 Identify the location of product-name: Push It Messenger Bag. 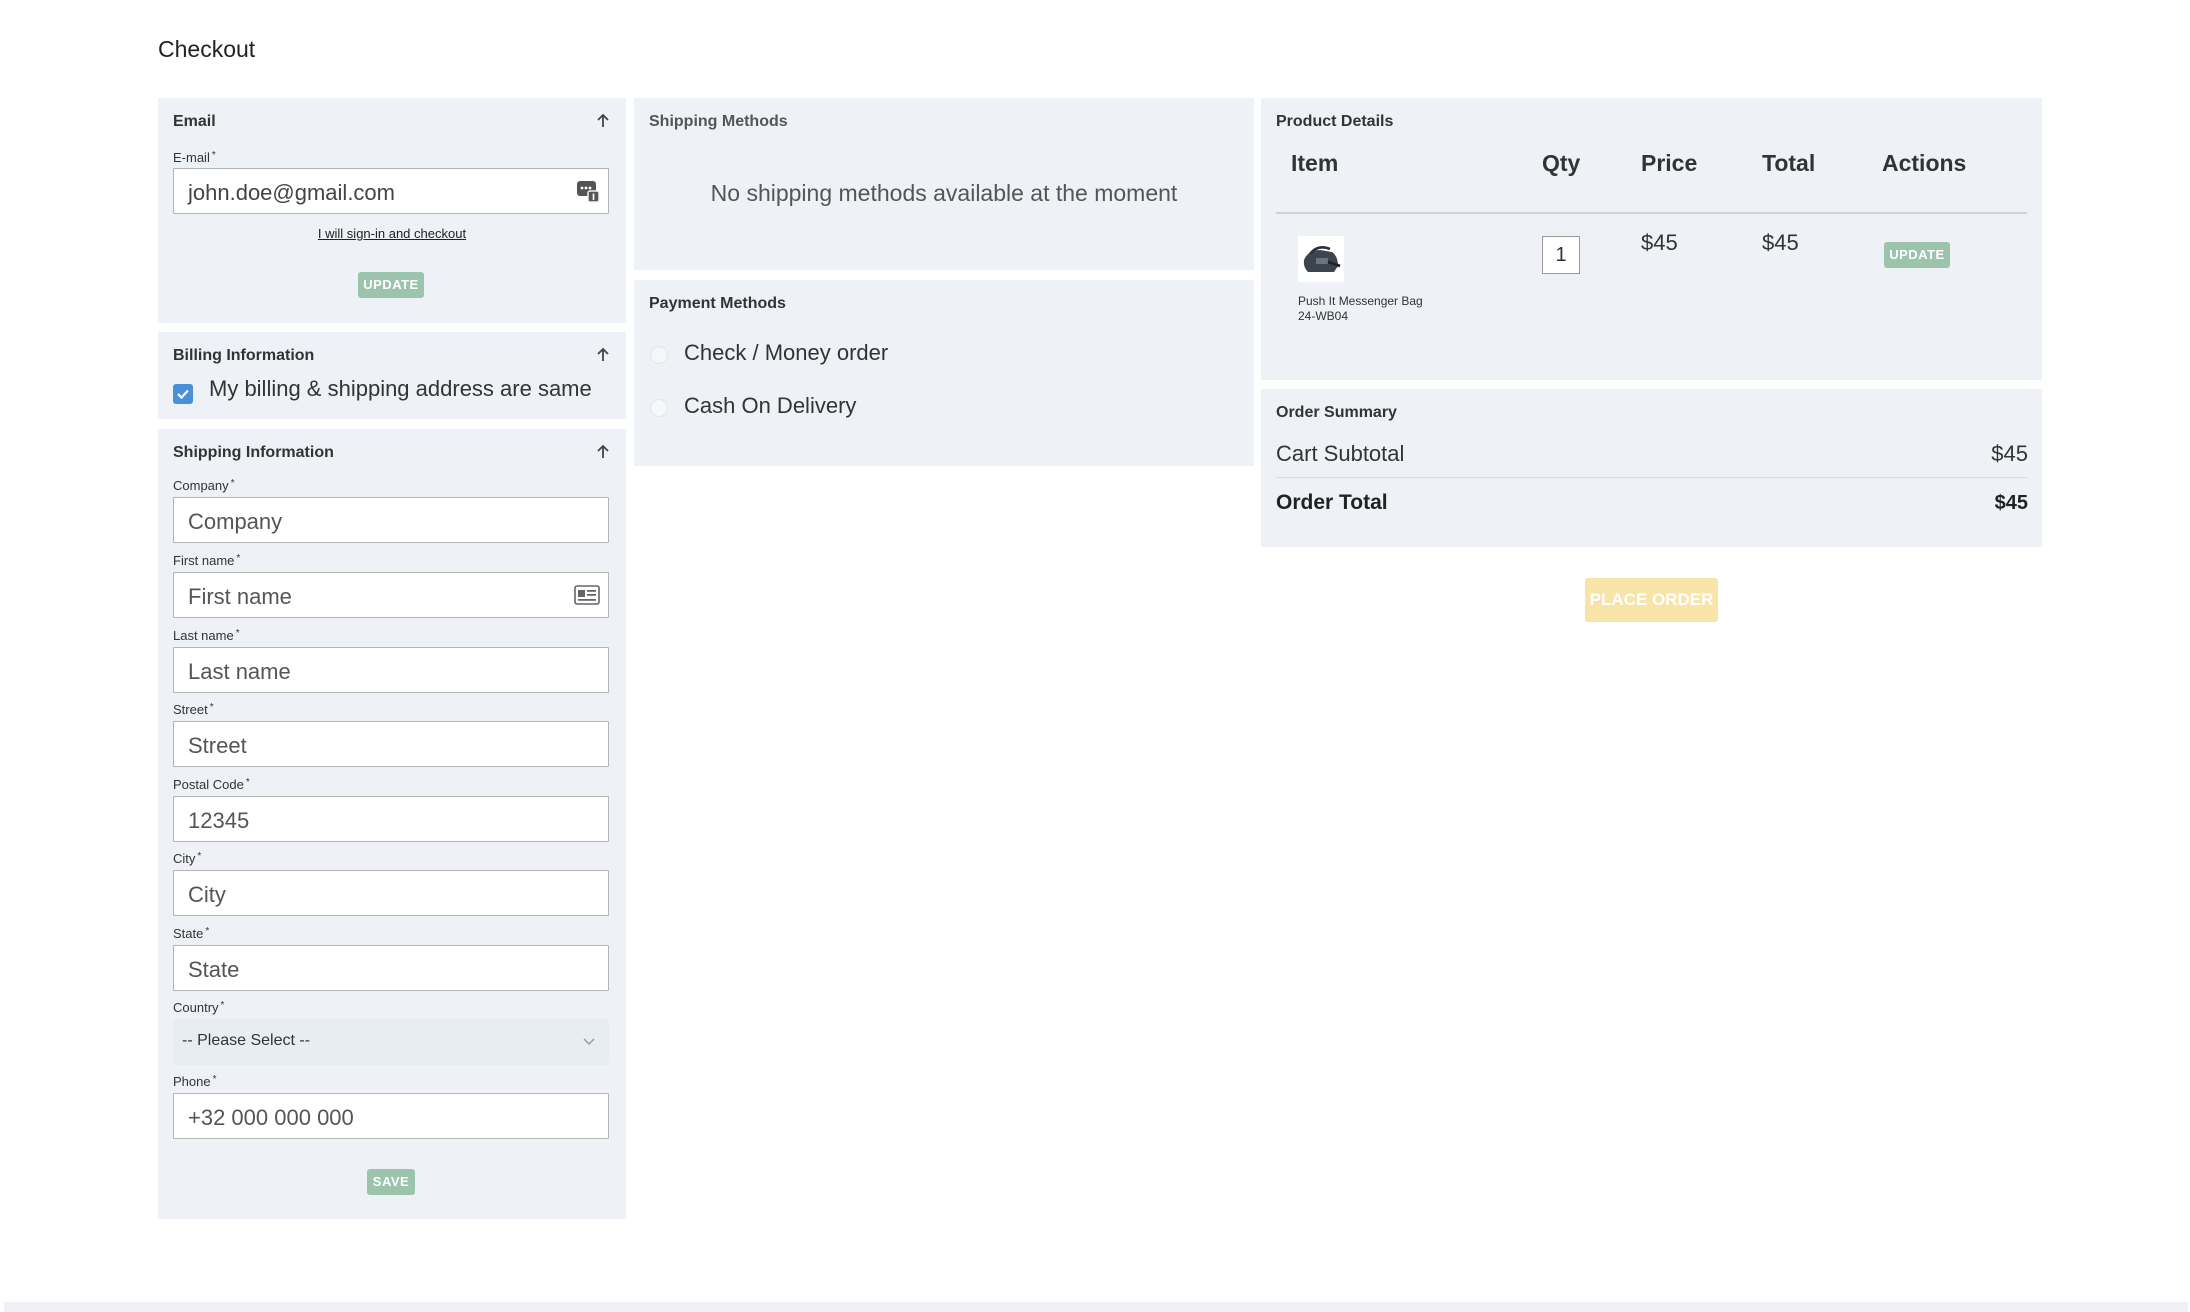
(1360, 301).